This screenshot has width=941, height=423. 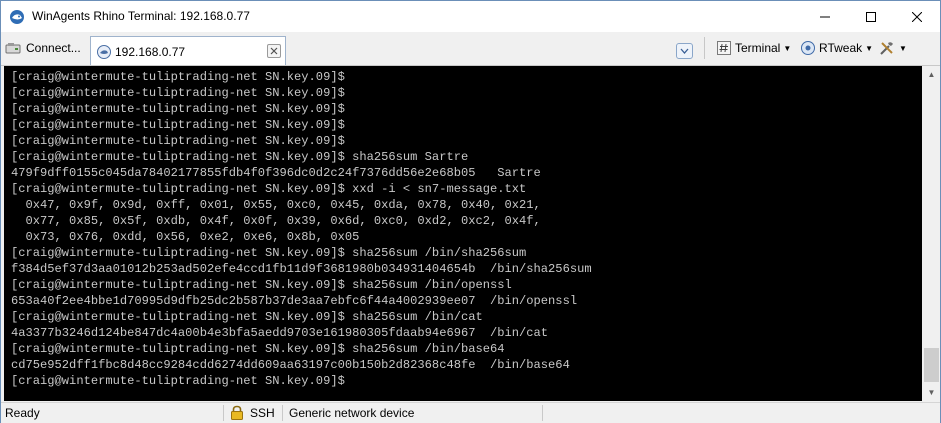 I want to click on minimize-icon, so click(x=825, y=16).